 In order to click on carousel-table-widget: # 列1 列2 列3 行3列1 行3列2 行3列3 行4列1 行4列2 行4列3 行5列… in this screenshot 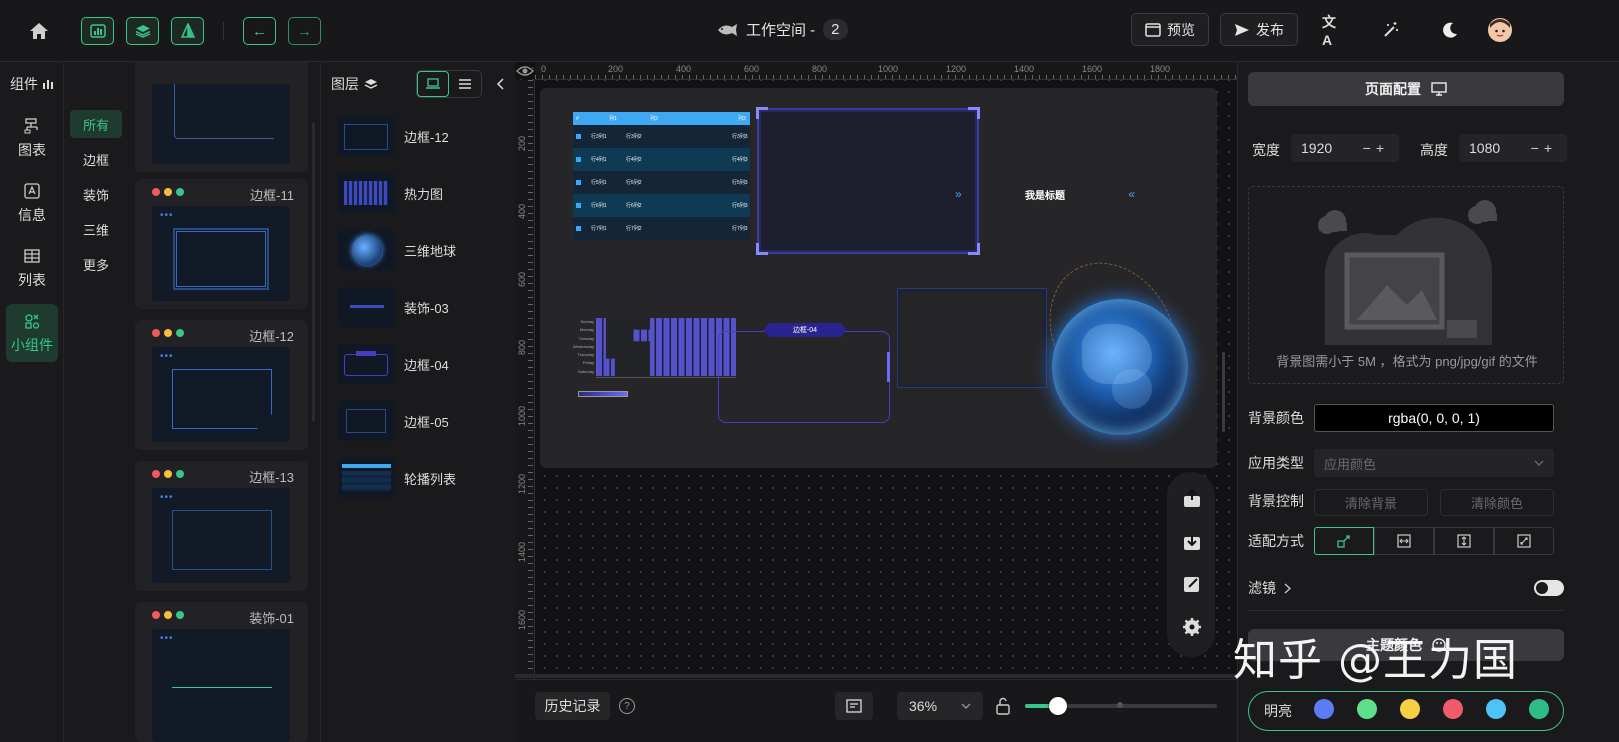, I will do `click(661, 176)`.